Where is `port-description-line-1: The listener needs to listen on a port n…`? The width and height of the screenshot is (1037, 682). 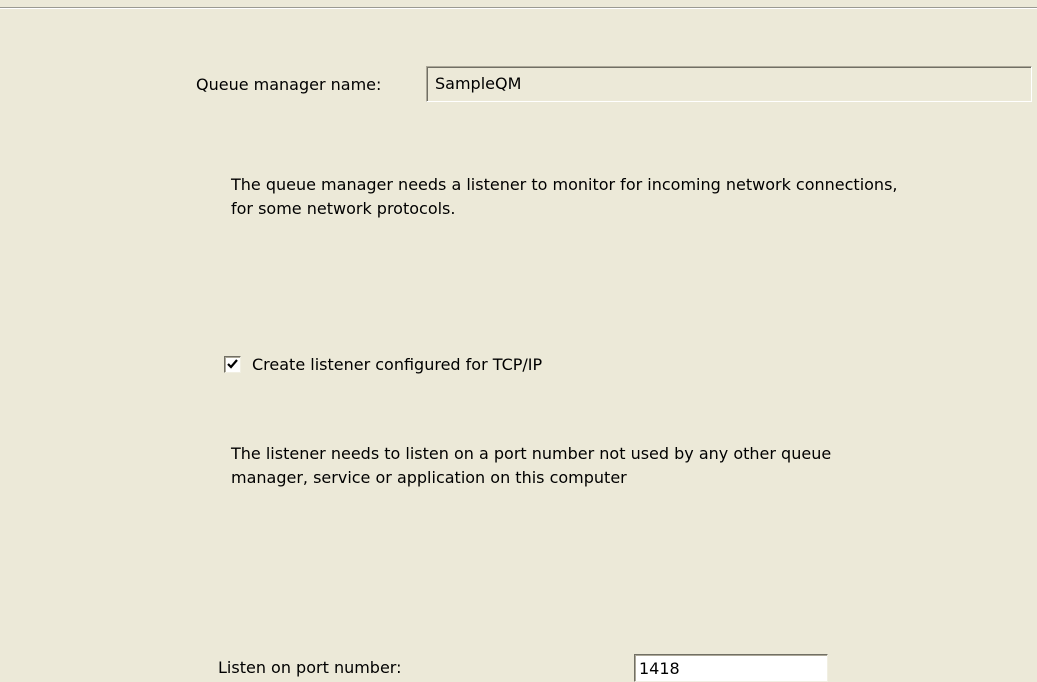 port-description-line-1: The listener needs to listen on a port n… is located at coordinates (531, 453).